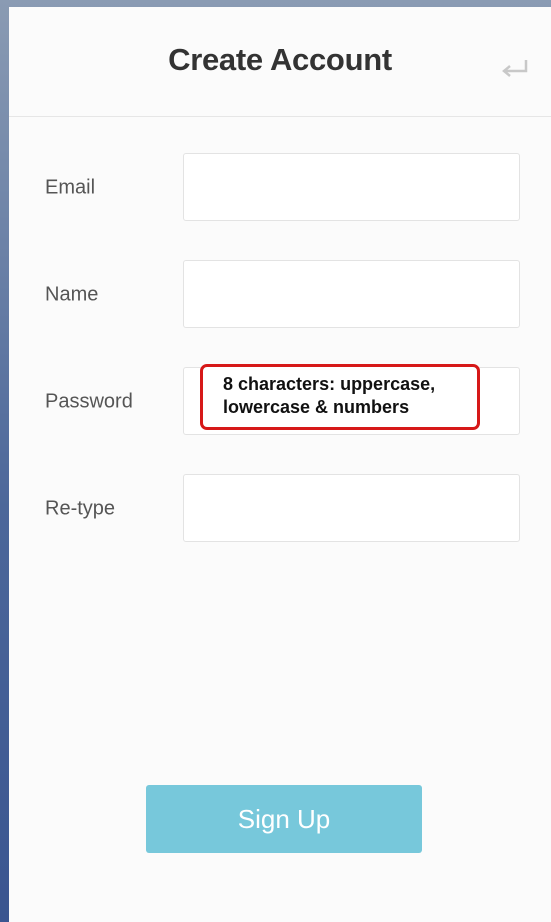 This screenshot has width=551, height=922. Describe the element at coordinates (514, 68) in the screenshot. I see `return-arrow-icon` at that location.